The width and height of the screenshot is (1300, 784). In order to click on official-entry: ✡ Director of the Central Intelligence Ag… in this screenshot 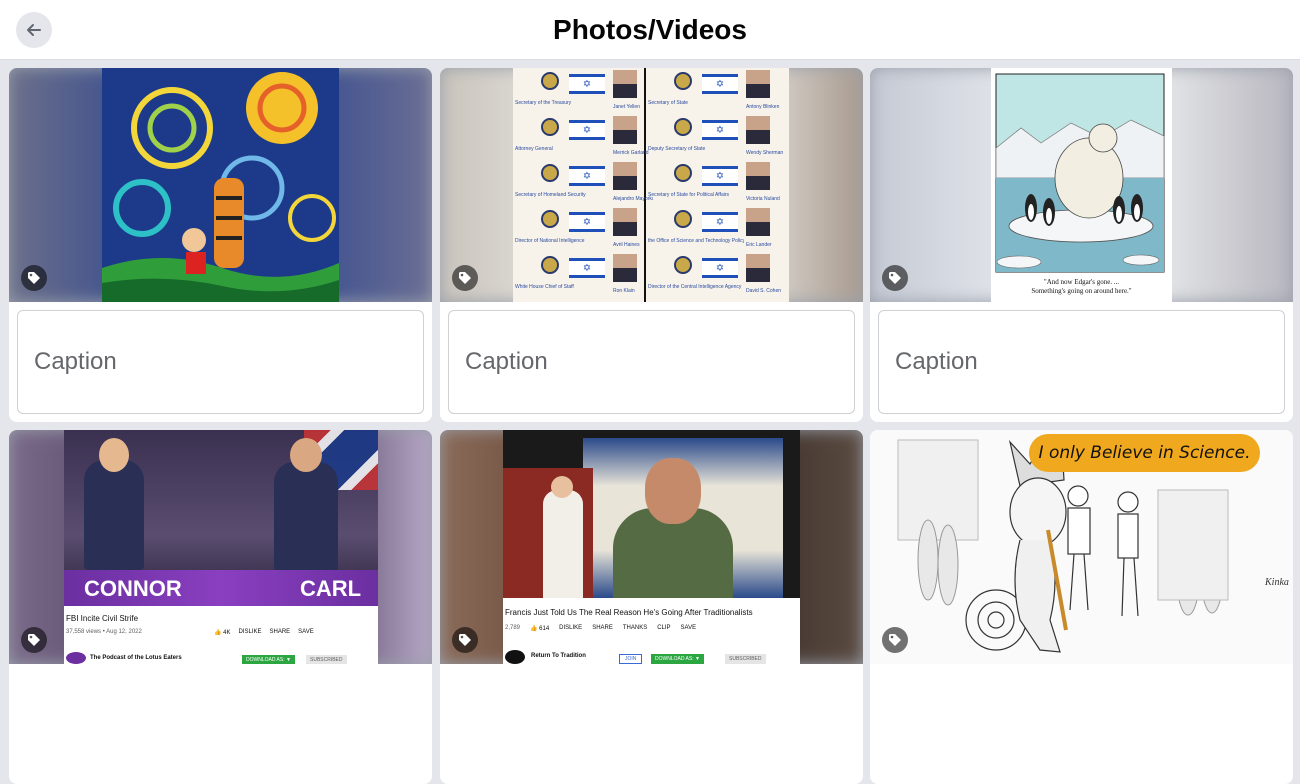, I will do `click(717, 275)`.